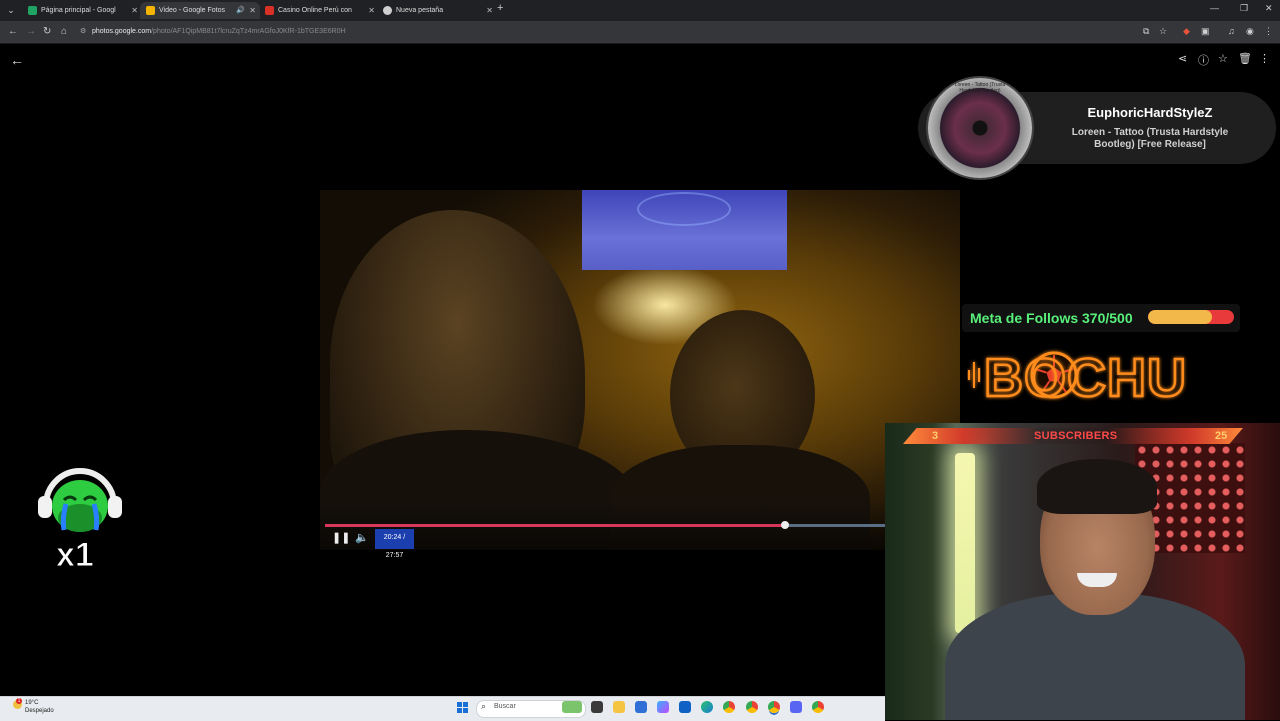 This screenshot has height=721, width=1280. Describe the element at coordinates (192, 10) in the screenshot. I see `tab-title: Video - Google Fotos` at that location.